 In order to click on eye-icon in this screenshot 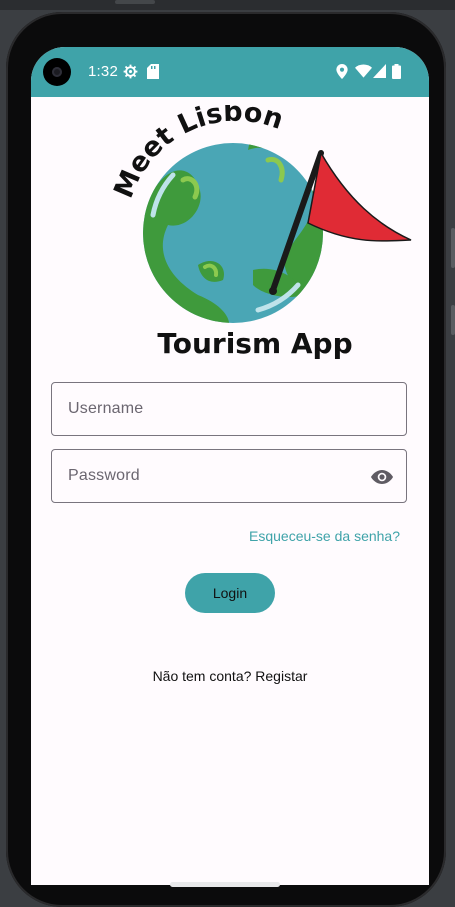, I will do `click(382, 477)`.